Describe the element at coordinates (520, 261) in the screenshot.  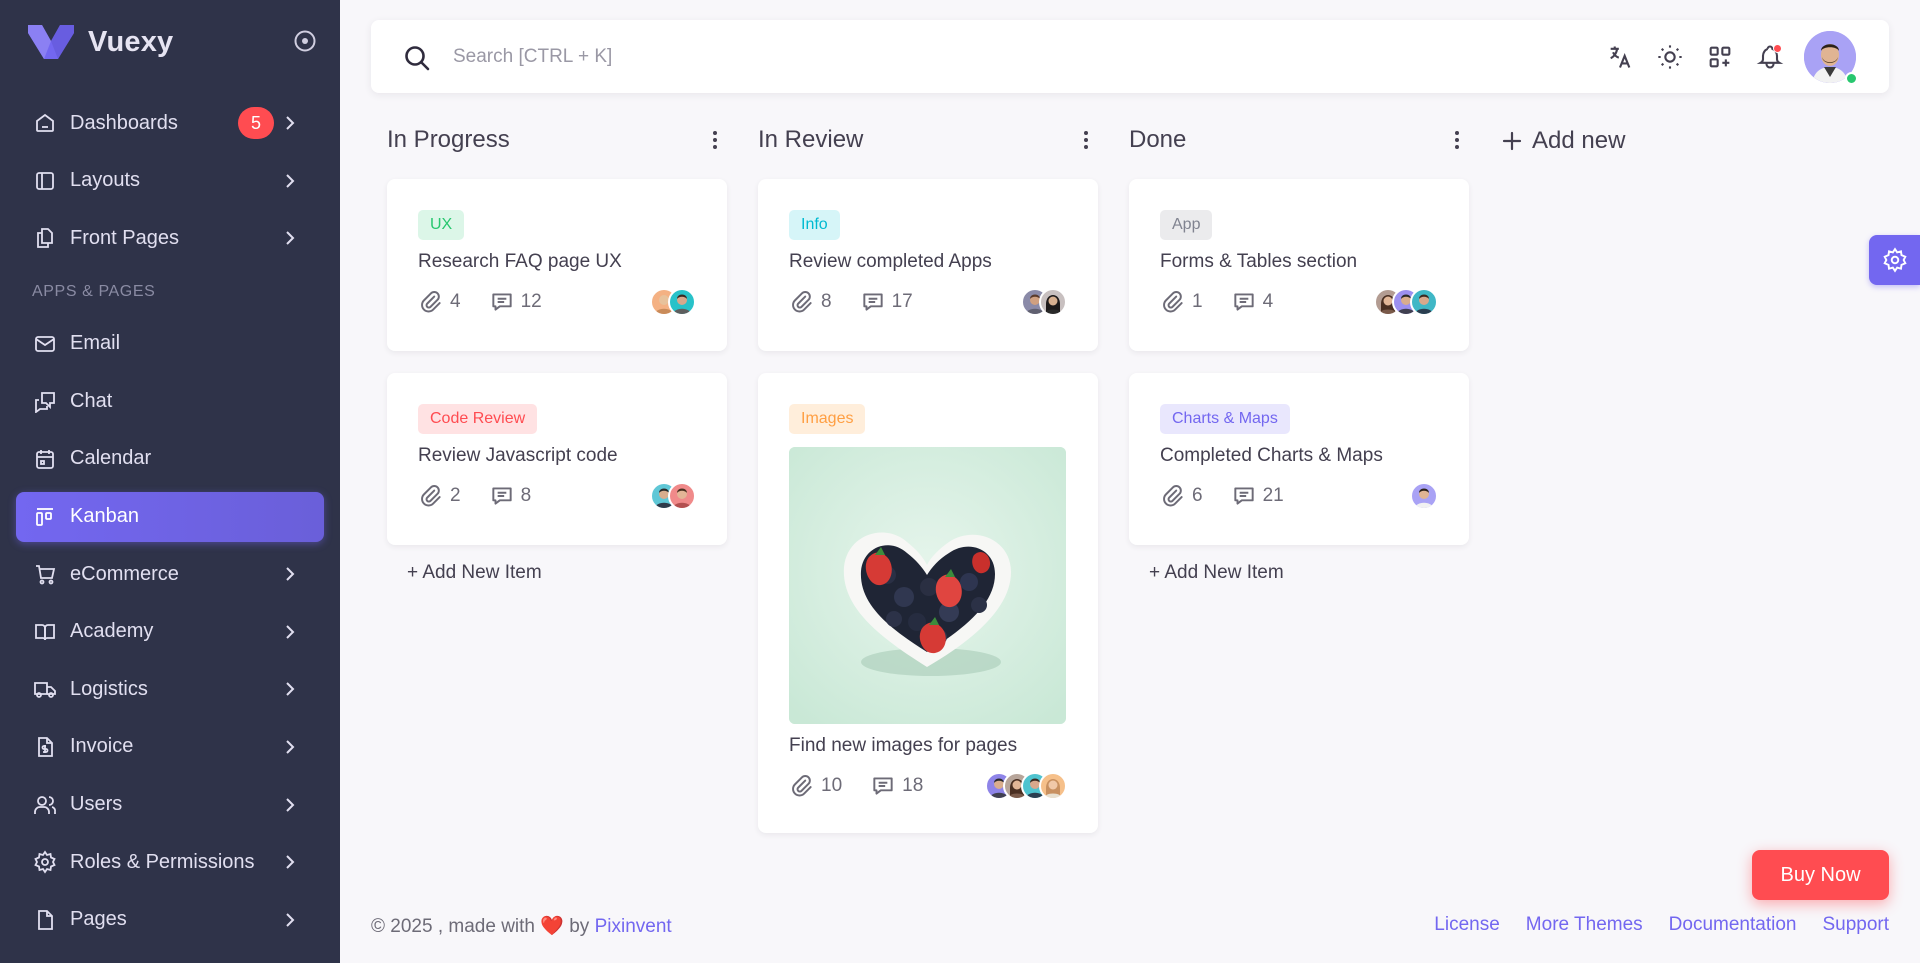
I see `card-title: Research FAQ page UX` at that location.